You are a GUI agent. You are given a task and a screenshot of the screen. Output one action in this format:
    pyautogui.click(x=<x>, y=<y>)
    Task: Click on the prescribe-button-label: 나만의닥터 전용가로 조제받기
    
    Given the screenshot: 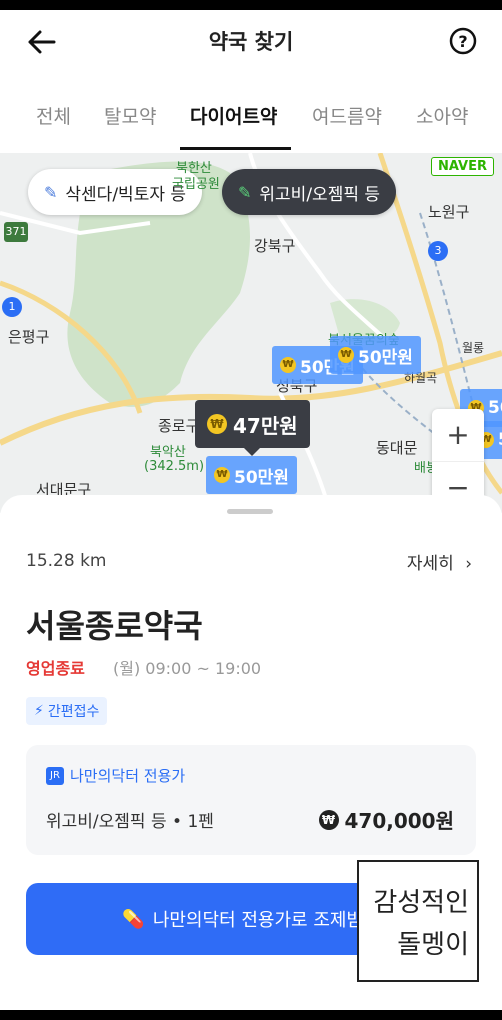 What is the action you would take?
    pyautogui.click(x=266, y=920)
    